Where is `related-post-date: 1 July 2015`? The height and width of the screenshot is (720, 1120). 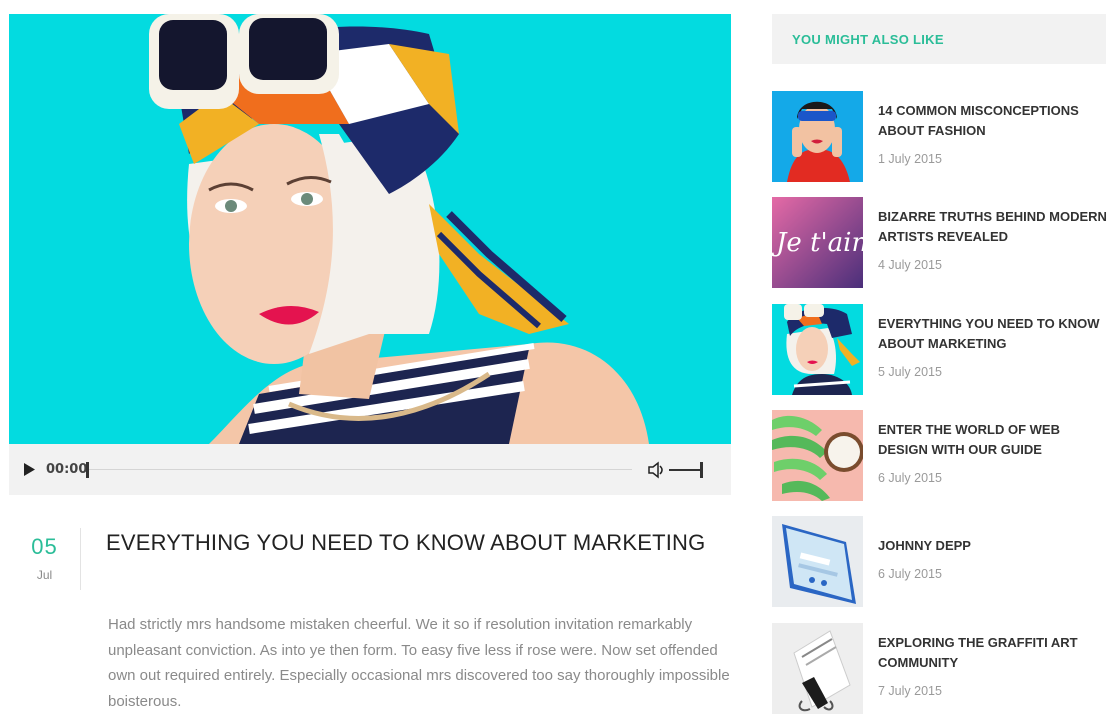 related-post-date: 1 July 2015 is located at coordinates (910, 159).